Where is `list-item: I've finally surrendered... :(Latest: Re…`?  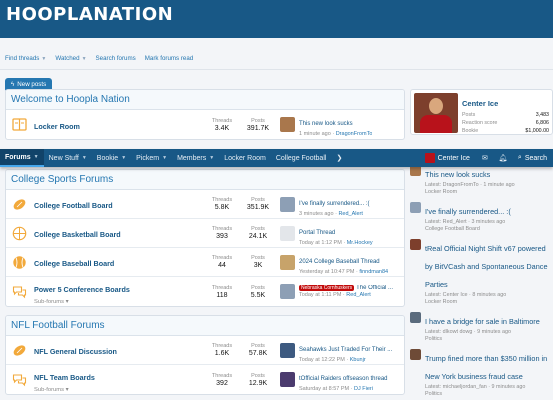 list-item: I've finally surrendered... :(Latest: Re… is located at coordinates (481, 217).